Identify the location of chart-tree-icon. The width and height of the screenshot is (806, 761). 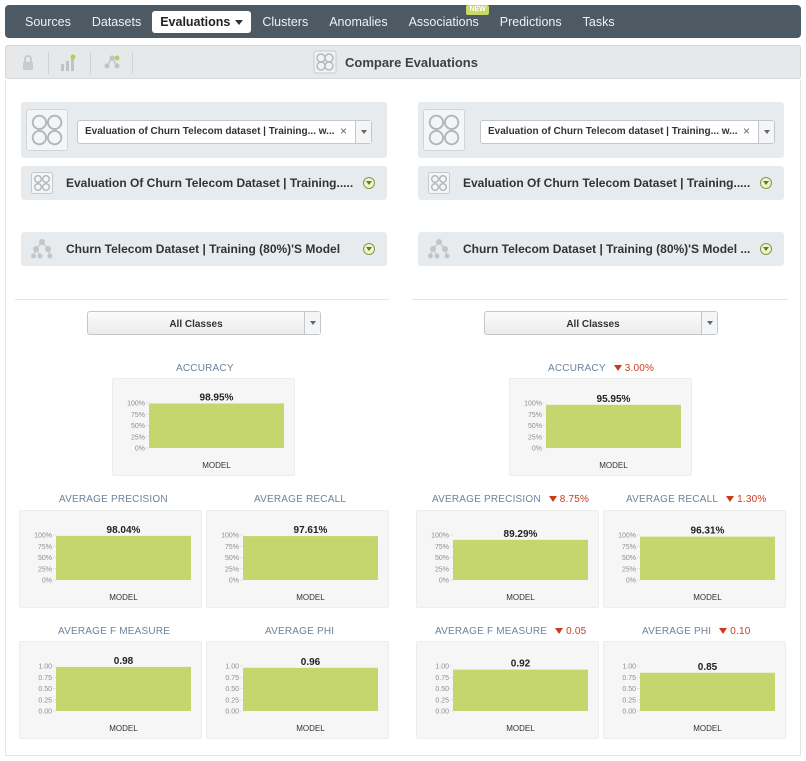
(68, 63).